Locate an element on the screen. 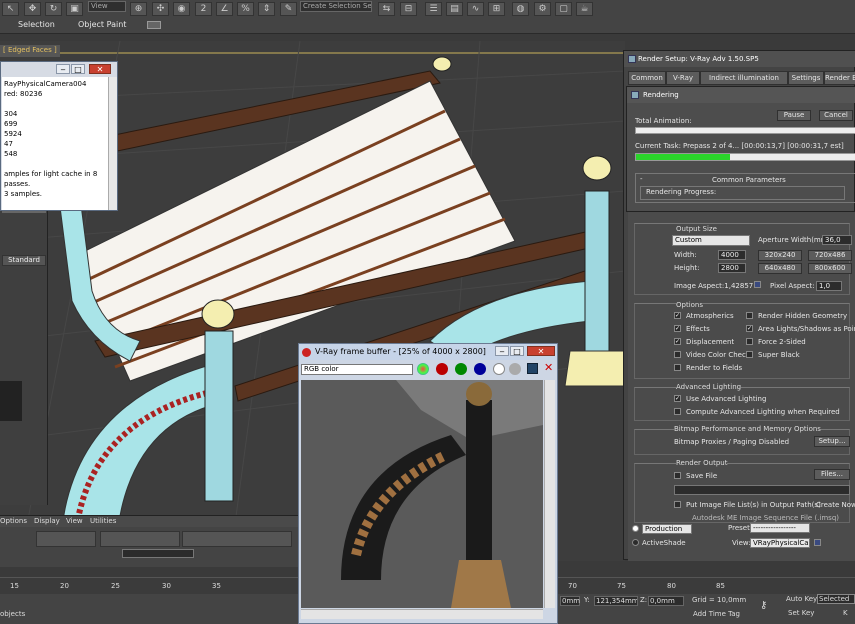 The width and height of the screenshot is (855, 624). spinner-snap-icon: ⇕ is located at coordinates (266, 9).